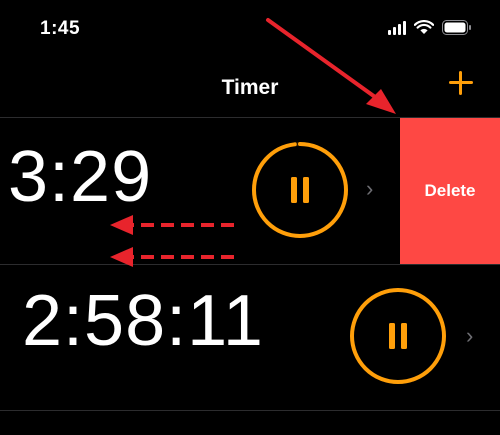 The width and height of the screenshot is (500, 435). Describe the element at coordinates (250, 30) in the screenshot. I see `status-bar: 1:45` at that location.